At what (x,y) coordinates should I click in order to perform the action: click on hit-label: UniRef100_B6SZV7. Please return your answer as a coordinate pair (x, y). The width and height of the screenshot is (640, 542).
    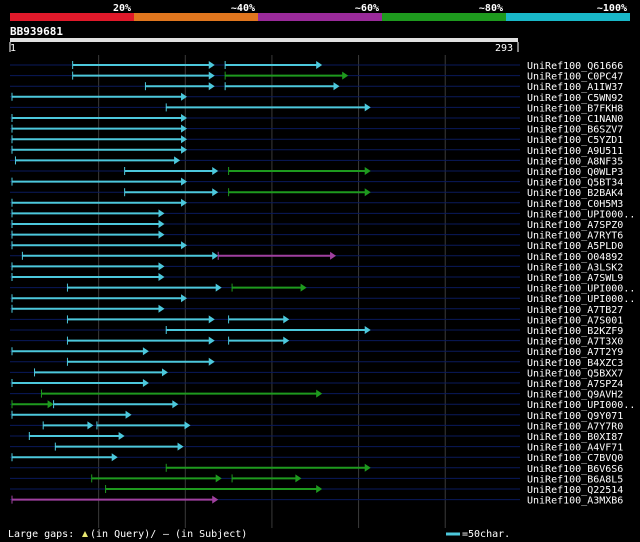
    Looking at the image, I should click on (575, 130).